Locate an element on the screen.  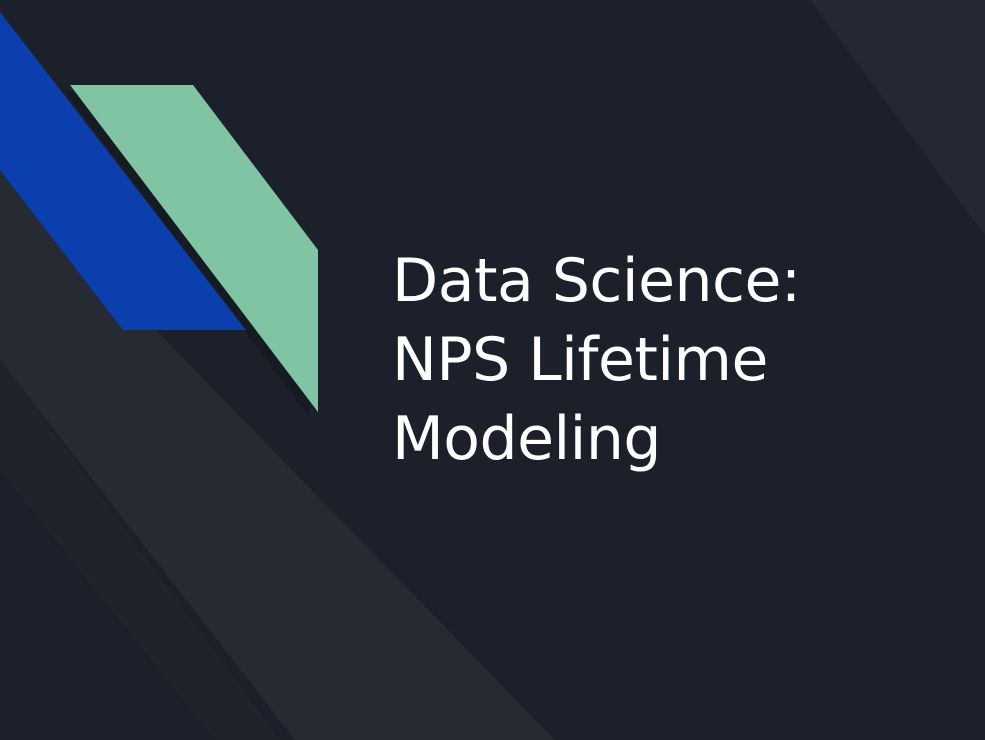
slide-title-line-3: Modeling is located at coordinates (526, 439).